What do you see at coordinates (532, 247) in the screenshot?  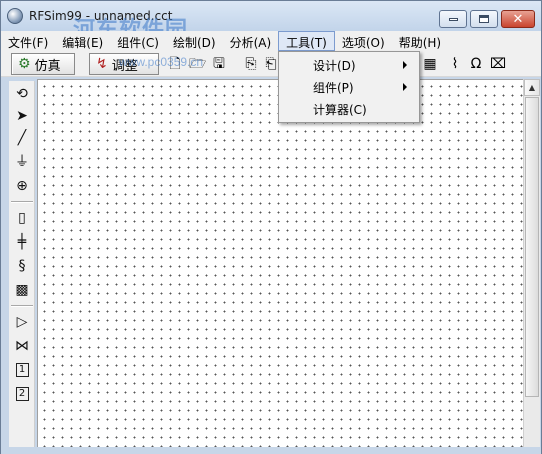 I see `scrollbar-thumb` at bounding box center [532, 247].